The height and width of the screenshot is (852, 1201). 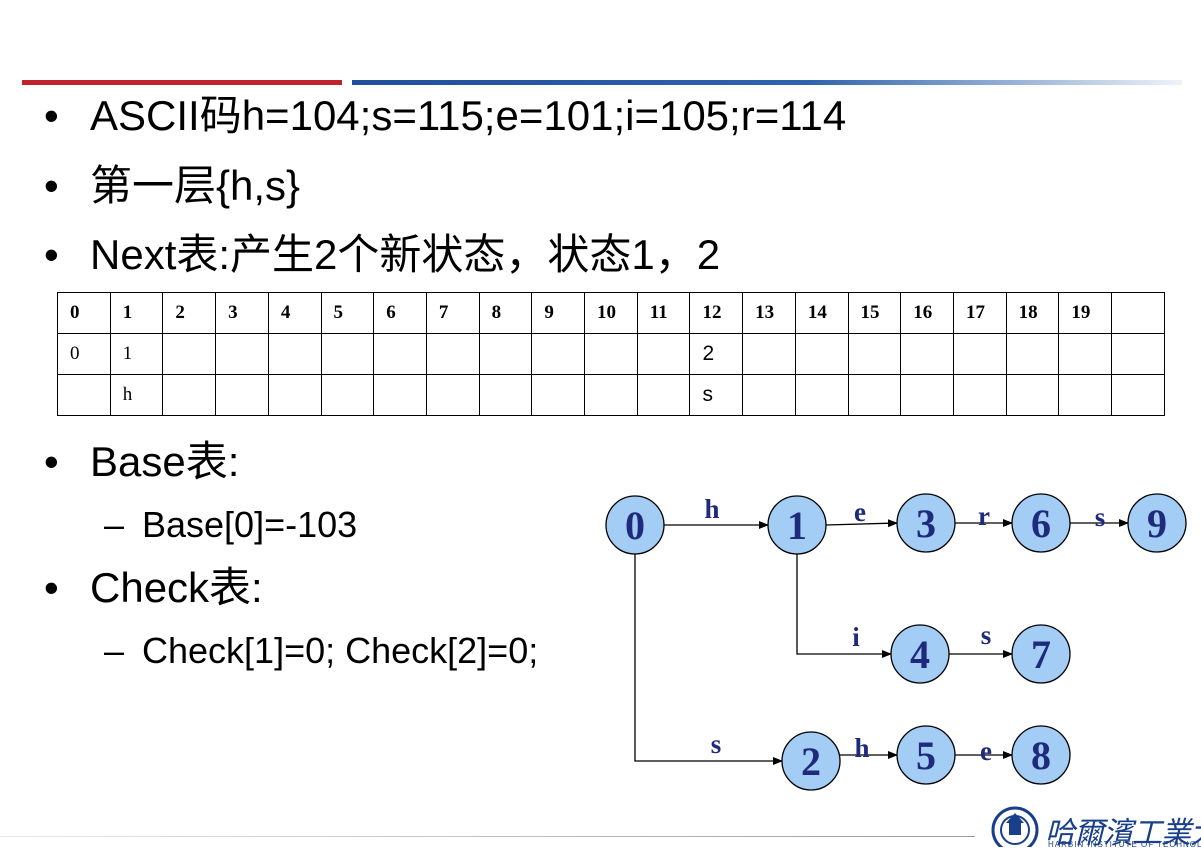 I want to click on trie-node-label: 9, so click(x=1157, y=523).